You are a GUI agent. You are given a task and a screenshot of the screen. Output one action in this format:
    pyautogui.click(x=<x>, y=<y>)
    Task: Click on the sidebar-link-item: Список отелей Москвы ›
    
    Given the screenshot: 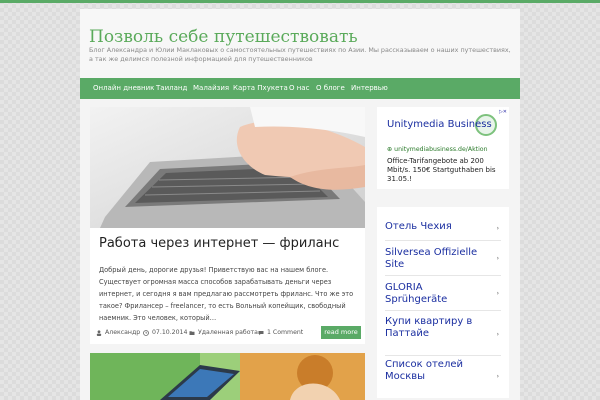 What is the action you would take?
    pyautogui.click(x=443, y=377)
    